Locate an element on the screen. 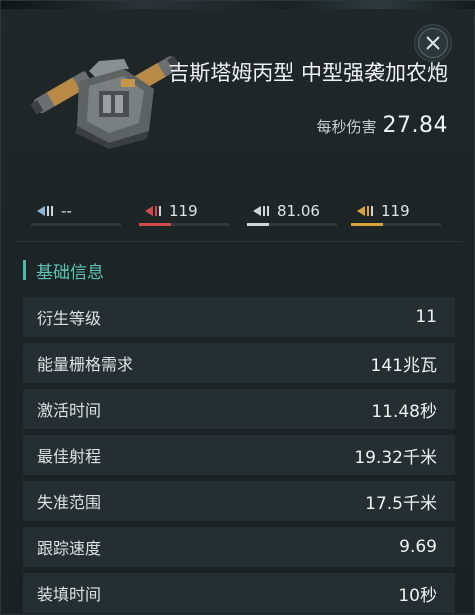  explosive-damage-value: 119 is located at coordinates (395, 211).